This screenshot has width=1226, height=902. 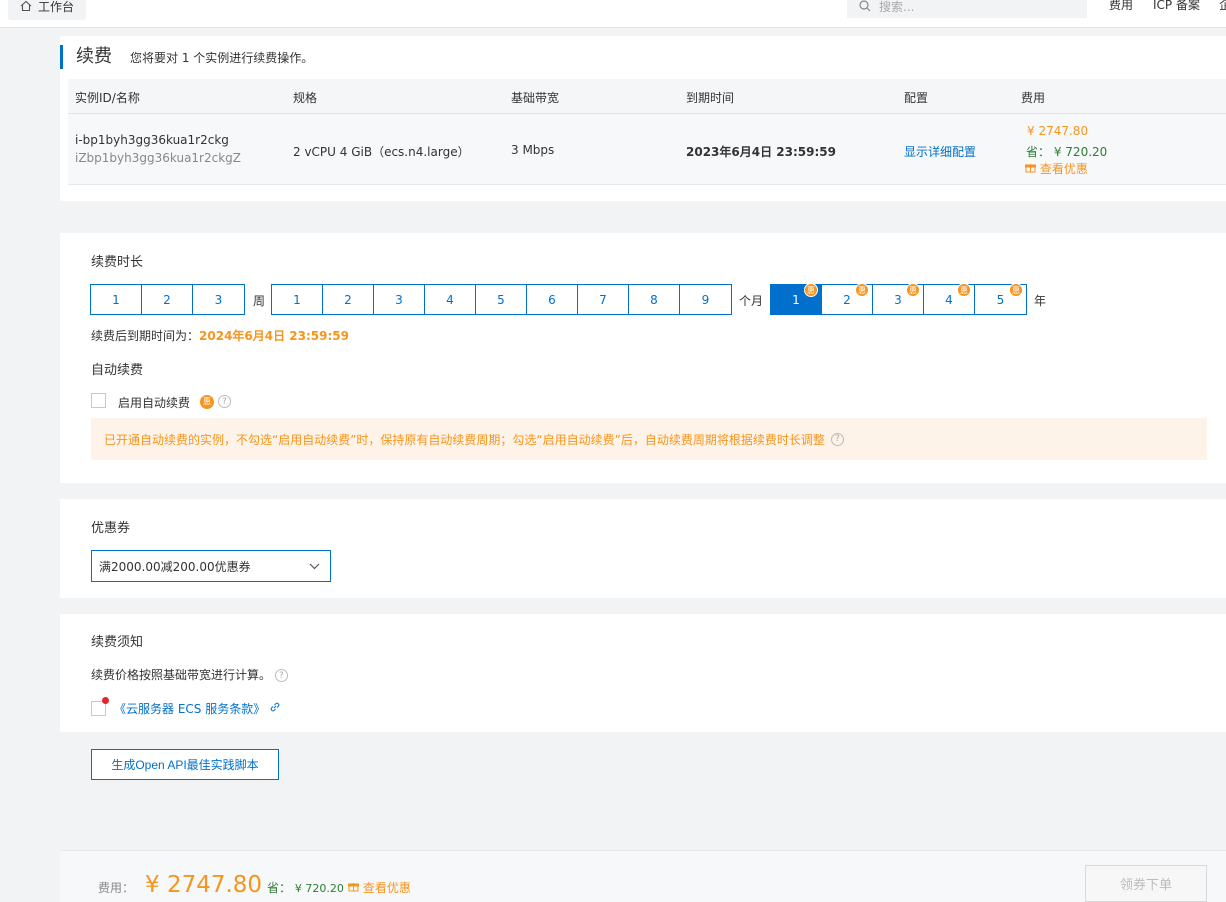 I want to click on year-option-4: 4惠, so click(x=949, y=298).